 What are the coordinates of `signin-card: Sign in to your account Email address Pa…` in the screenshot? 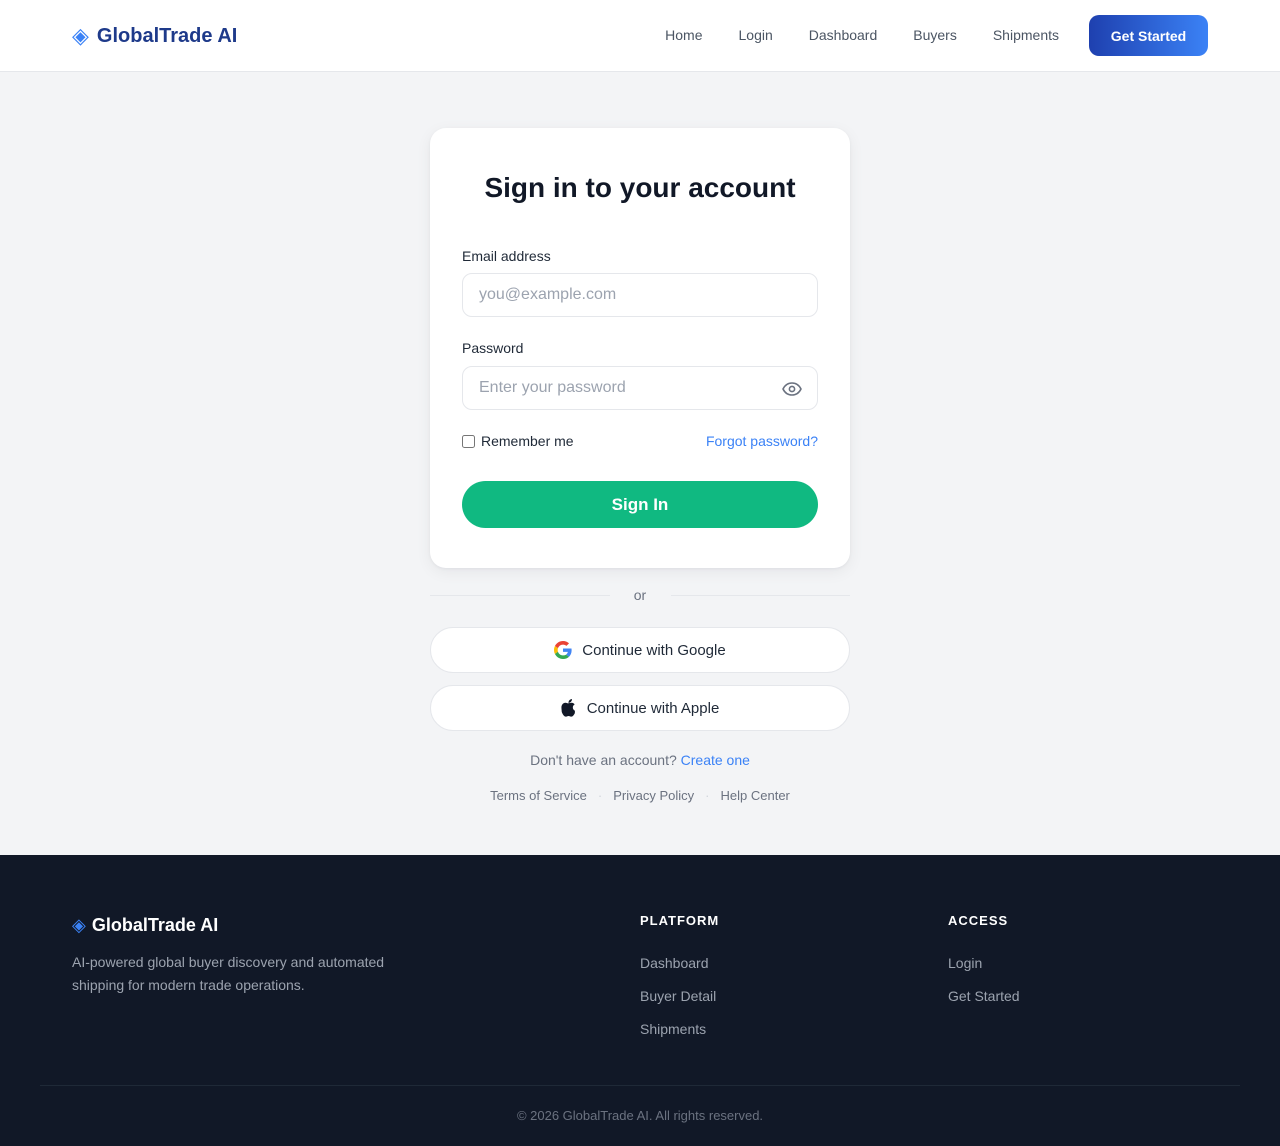 It's located at (640, 348).